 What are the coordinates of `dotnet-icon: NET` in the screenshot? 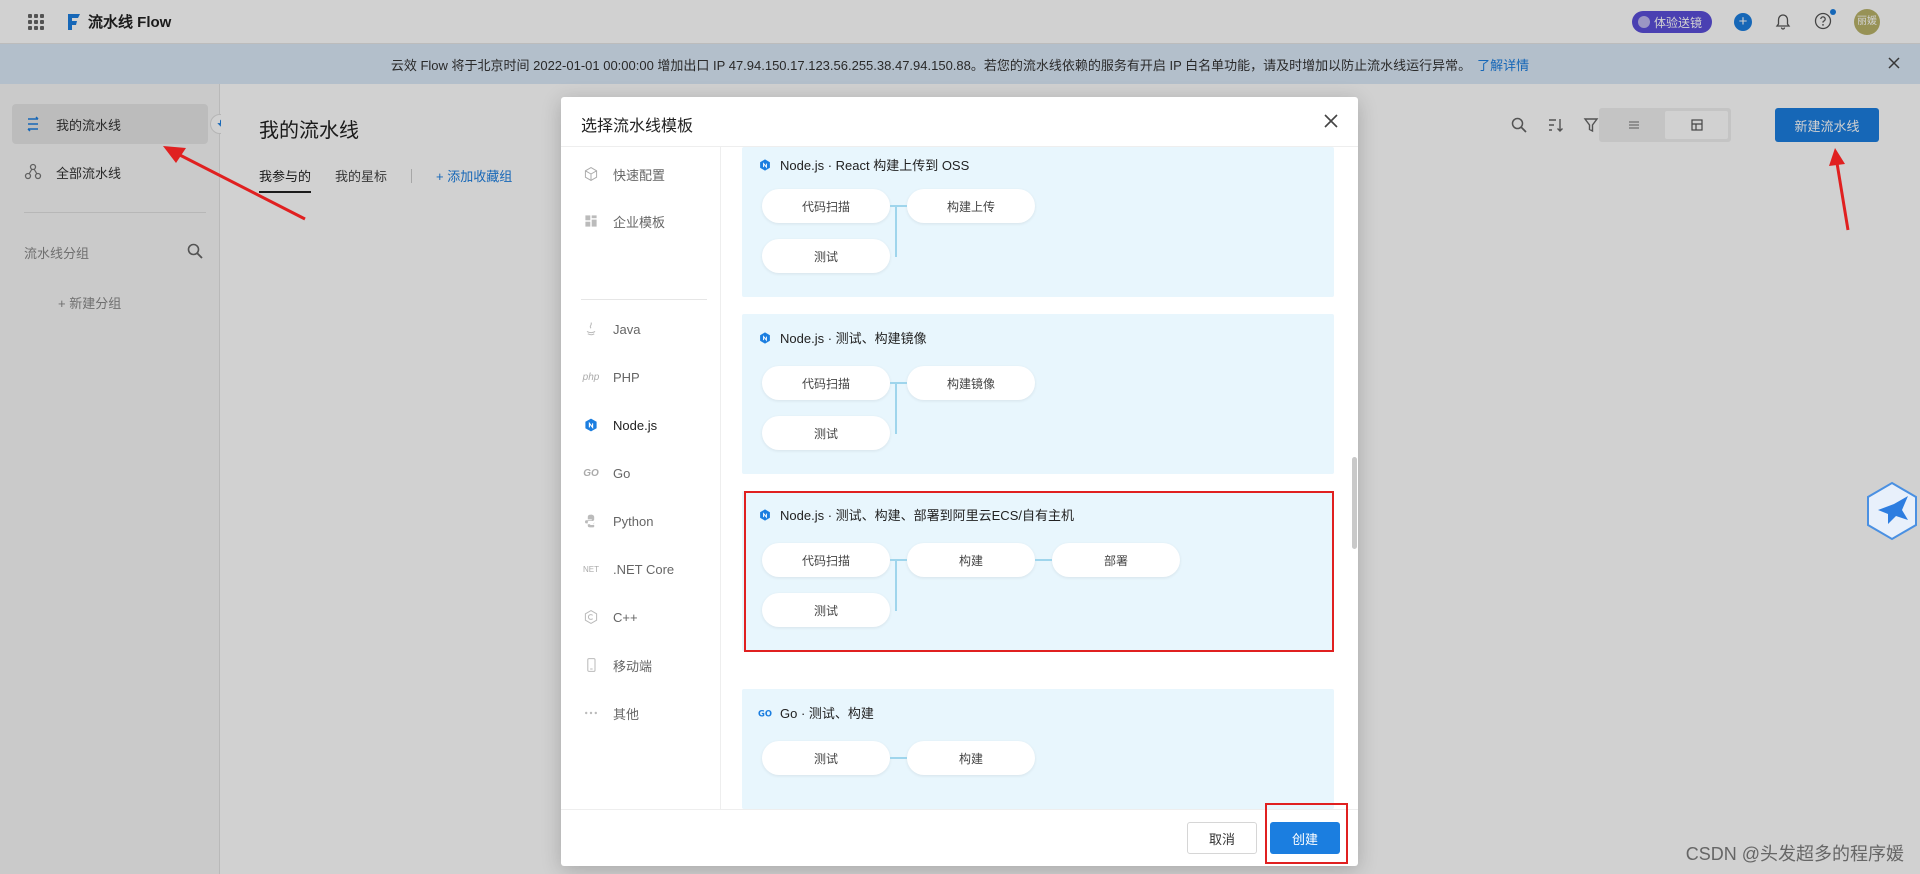 It's located at (591, 569).